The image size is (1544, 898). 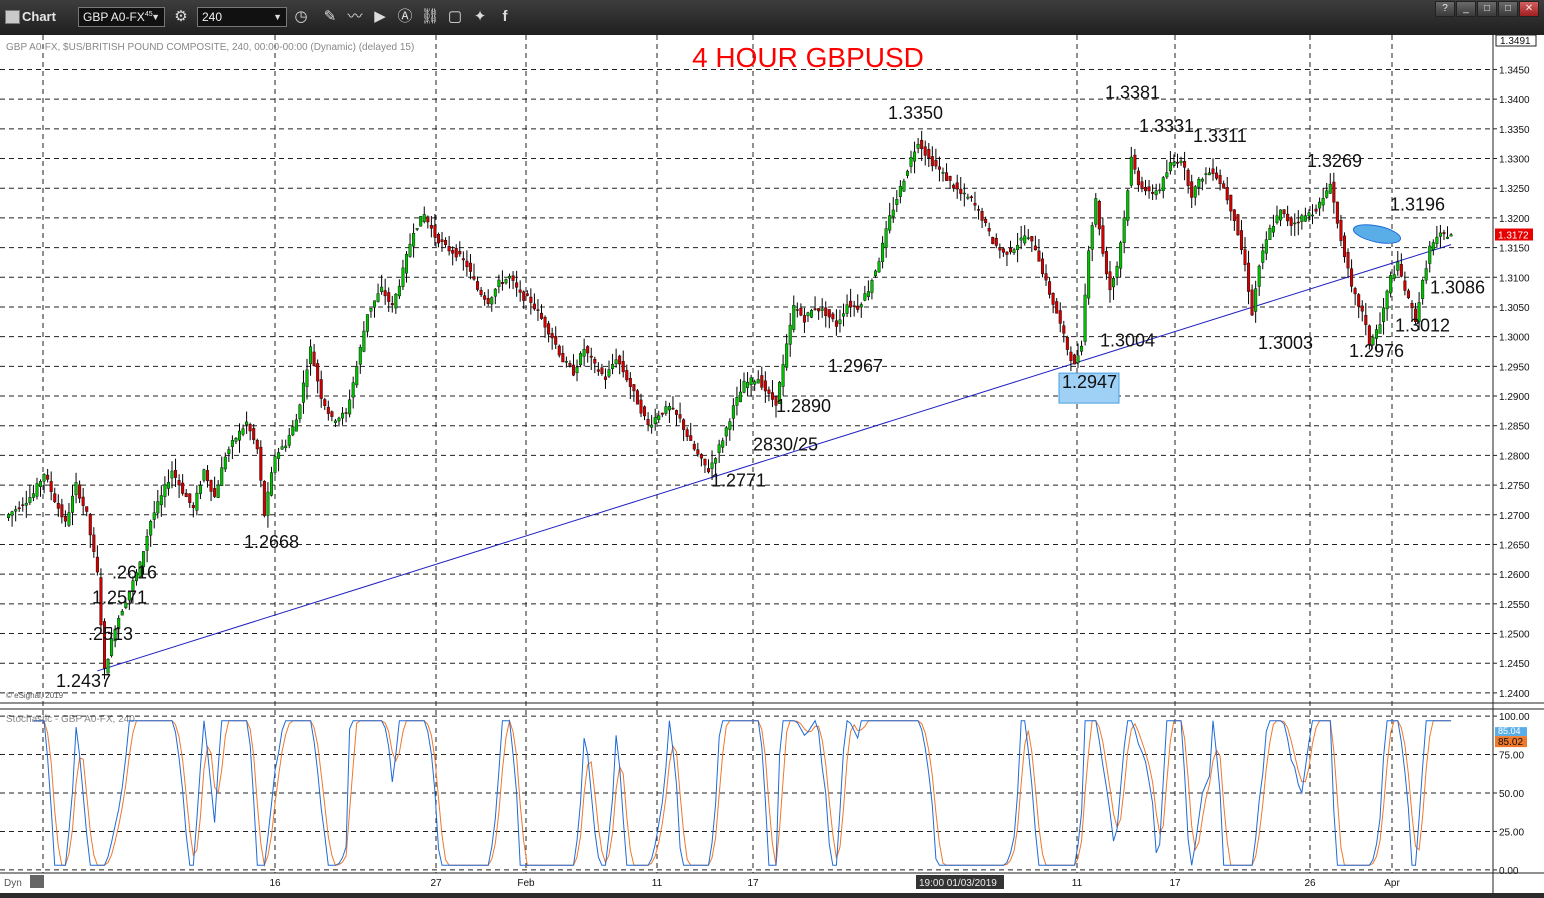 What do you see at coordinates (1514, 694) in the screenshot?
I see `price-tick-label: 1.2400` at bounding box center [1514, 694].